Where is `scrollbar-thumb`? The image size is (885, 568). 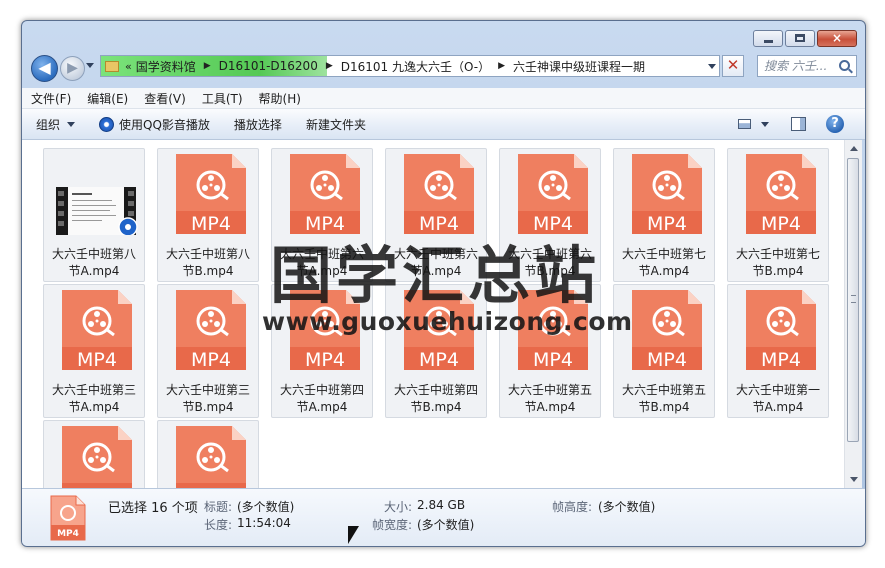
scrollbar-thumb is located at coordinates (853, 300).